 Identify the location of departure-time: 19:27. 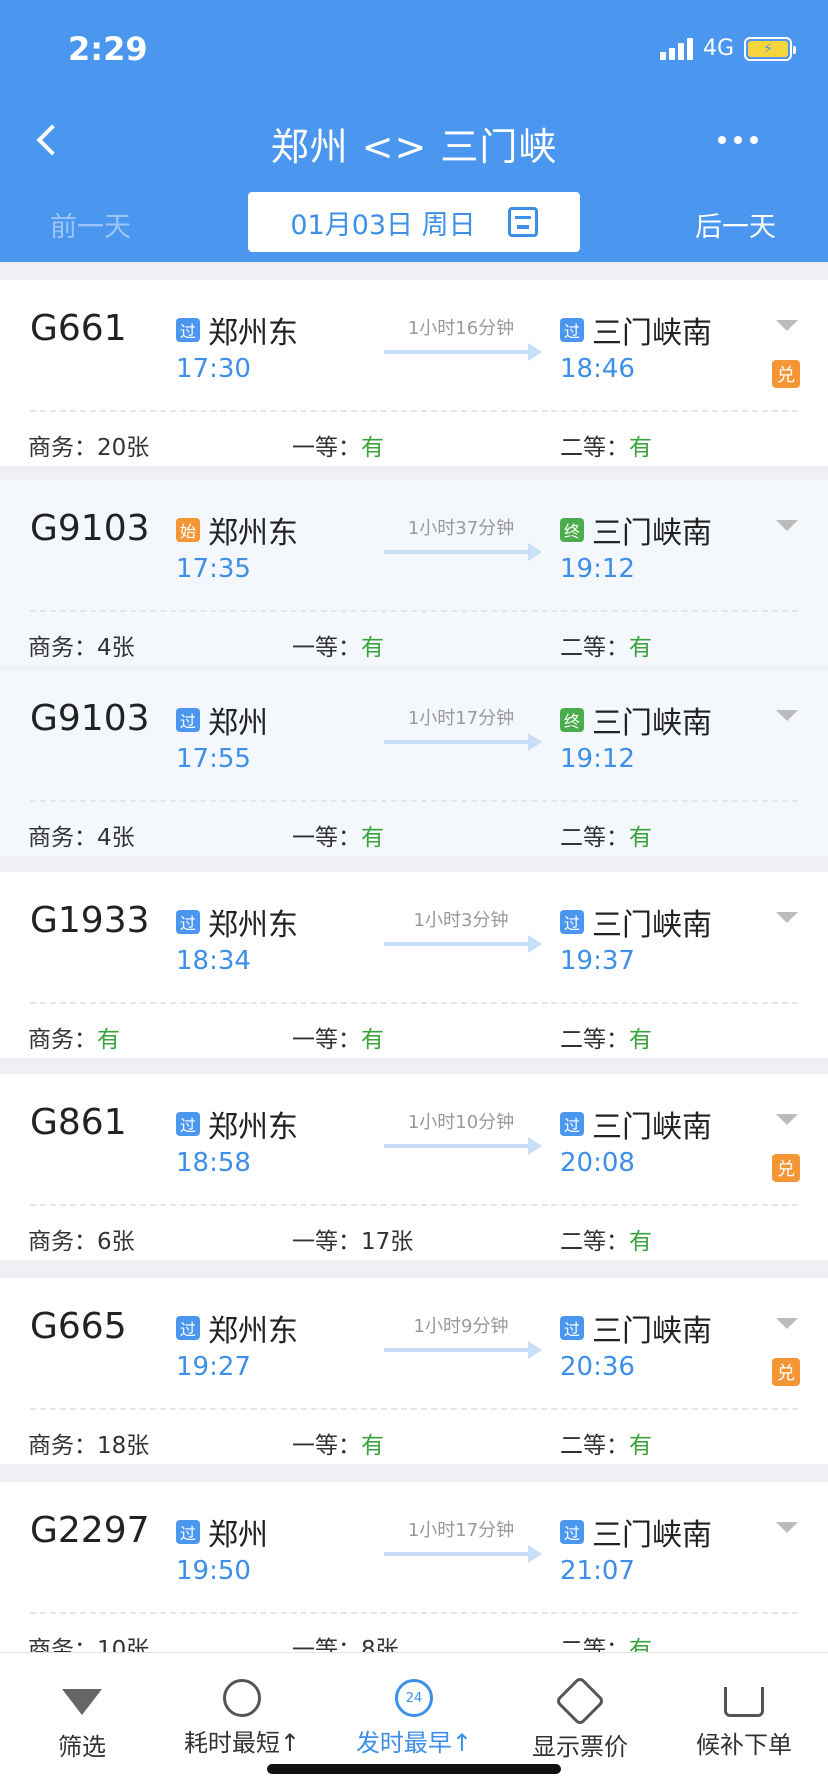
(213, 1367).